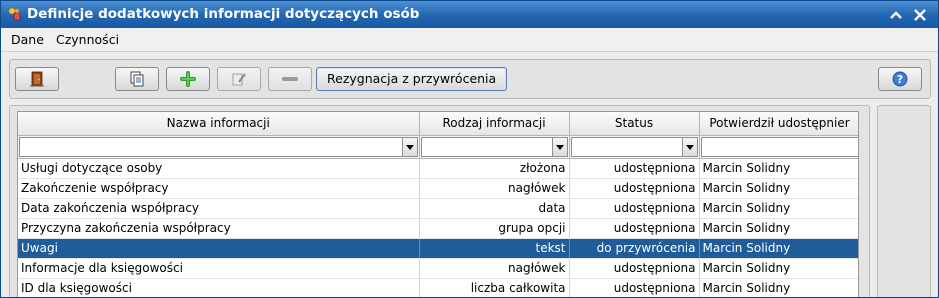 The width and height of the screenshot is (939, 298). I want to click on cell-name: Data zakończenia współpracy, so click(219, 208).